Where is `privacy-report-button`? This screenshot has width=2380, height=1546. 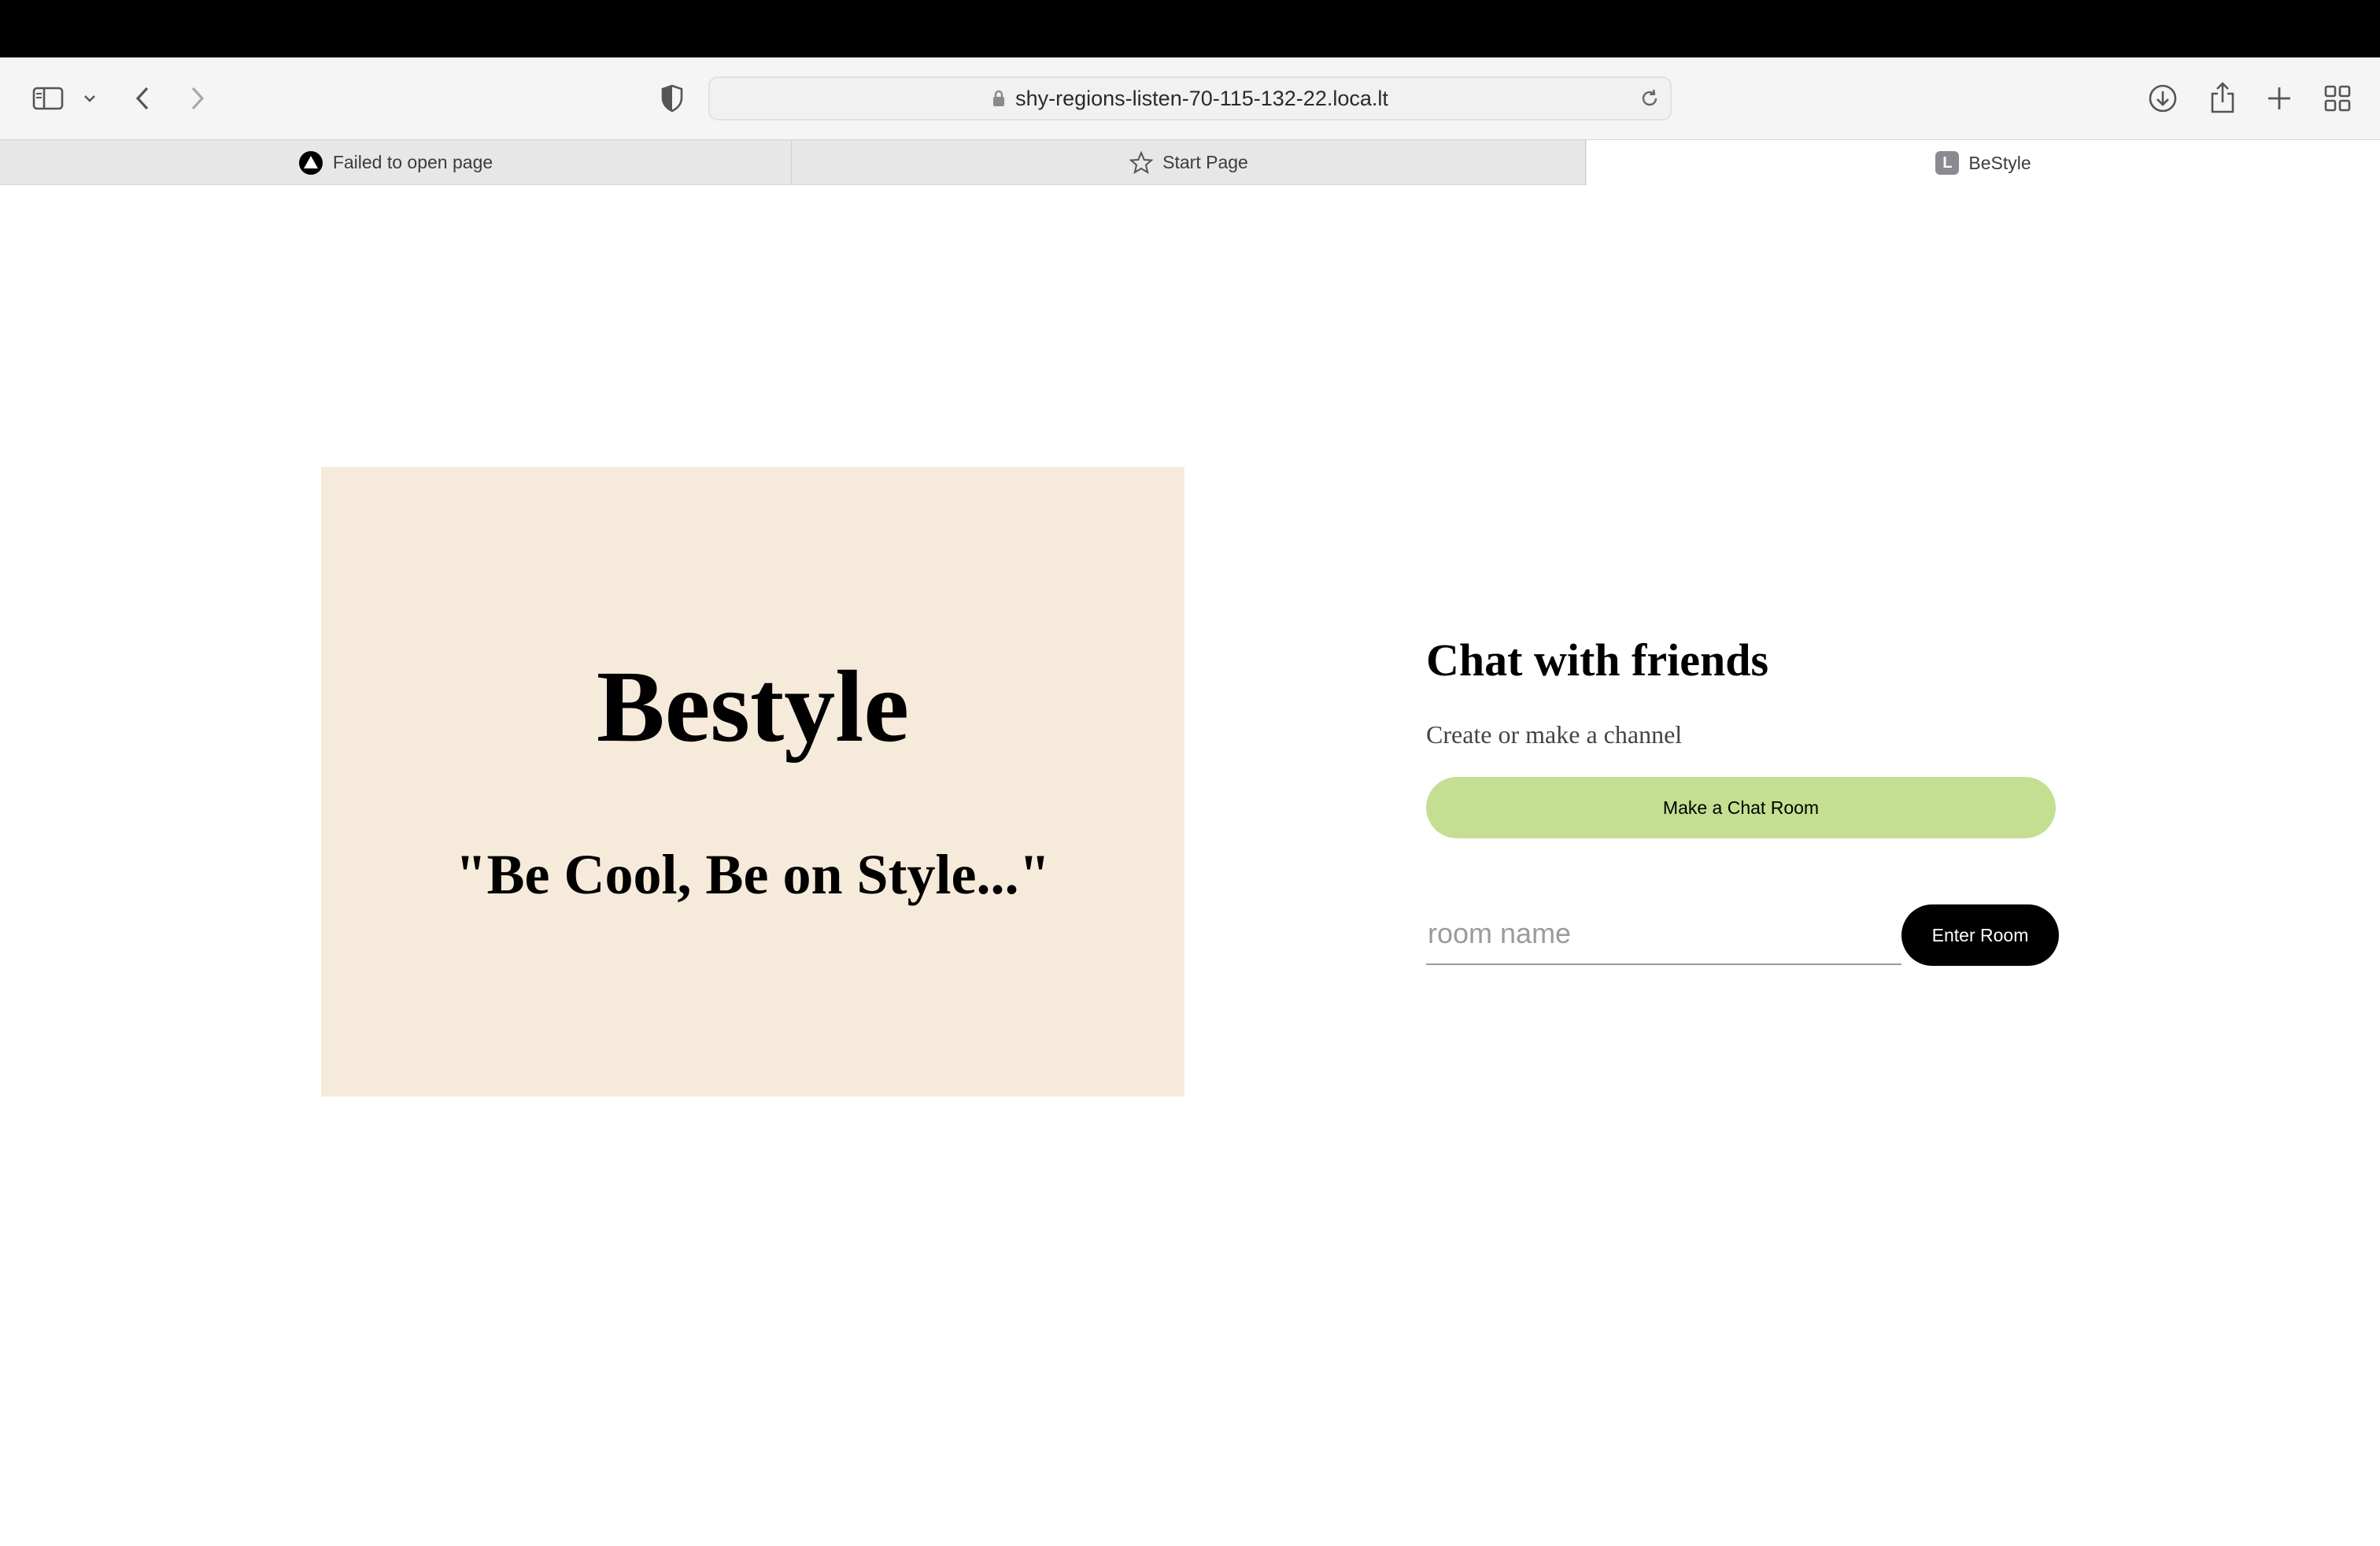 privacy-report-button is located at coordinates (672, 98).